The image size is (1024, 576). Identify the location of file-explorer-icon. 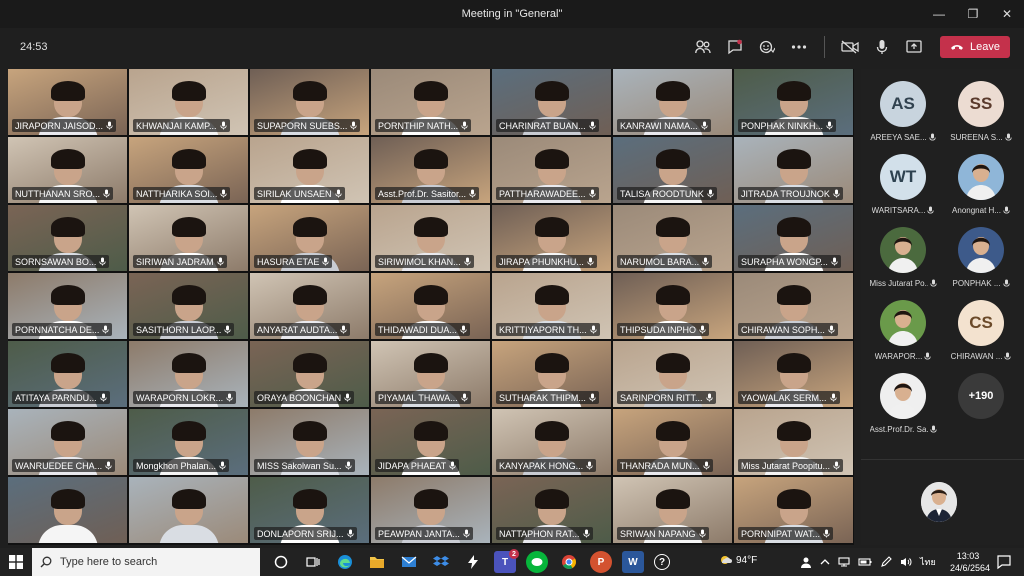
(377, 562).